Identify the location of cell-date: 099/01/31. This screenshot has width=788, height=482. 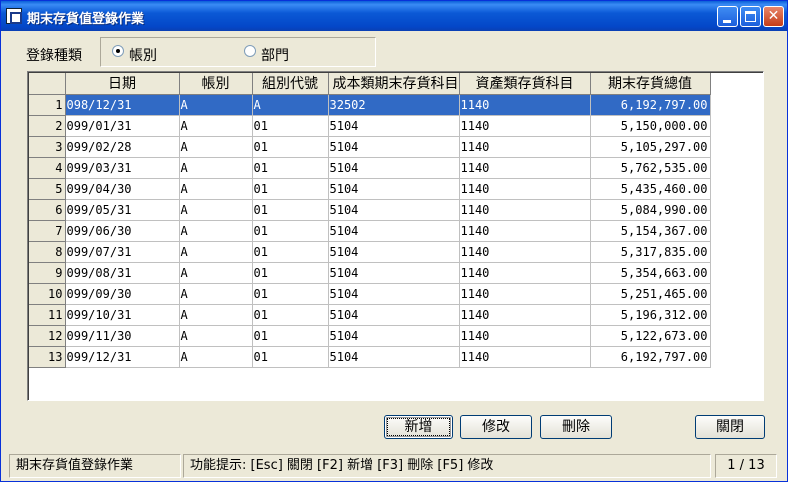
(122, 126).